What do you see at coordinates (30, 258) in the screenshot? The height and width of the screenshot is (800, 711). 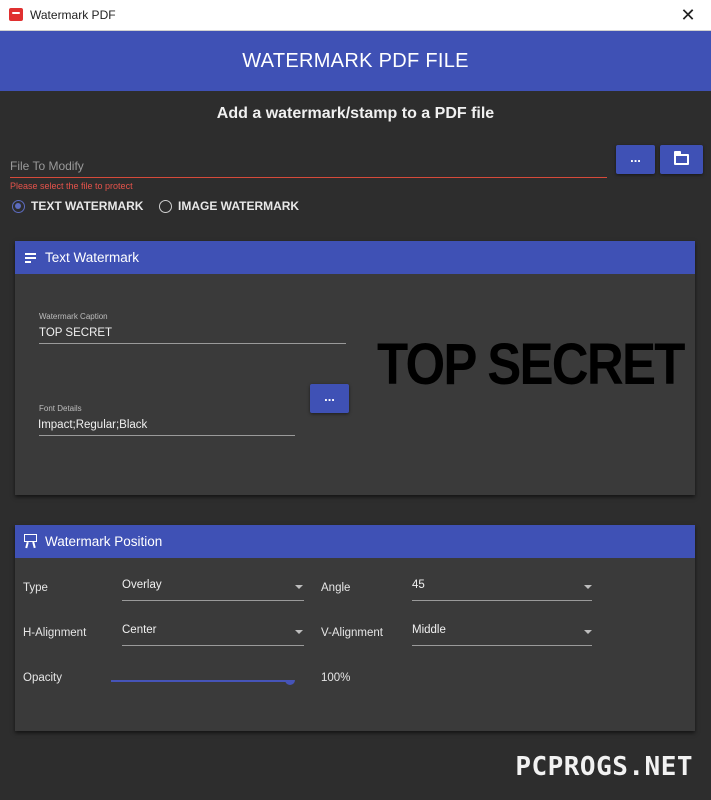 I see `text-lines-icon` at bounding box center [30, 258].